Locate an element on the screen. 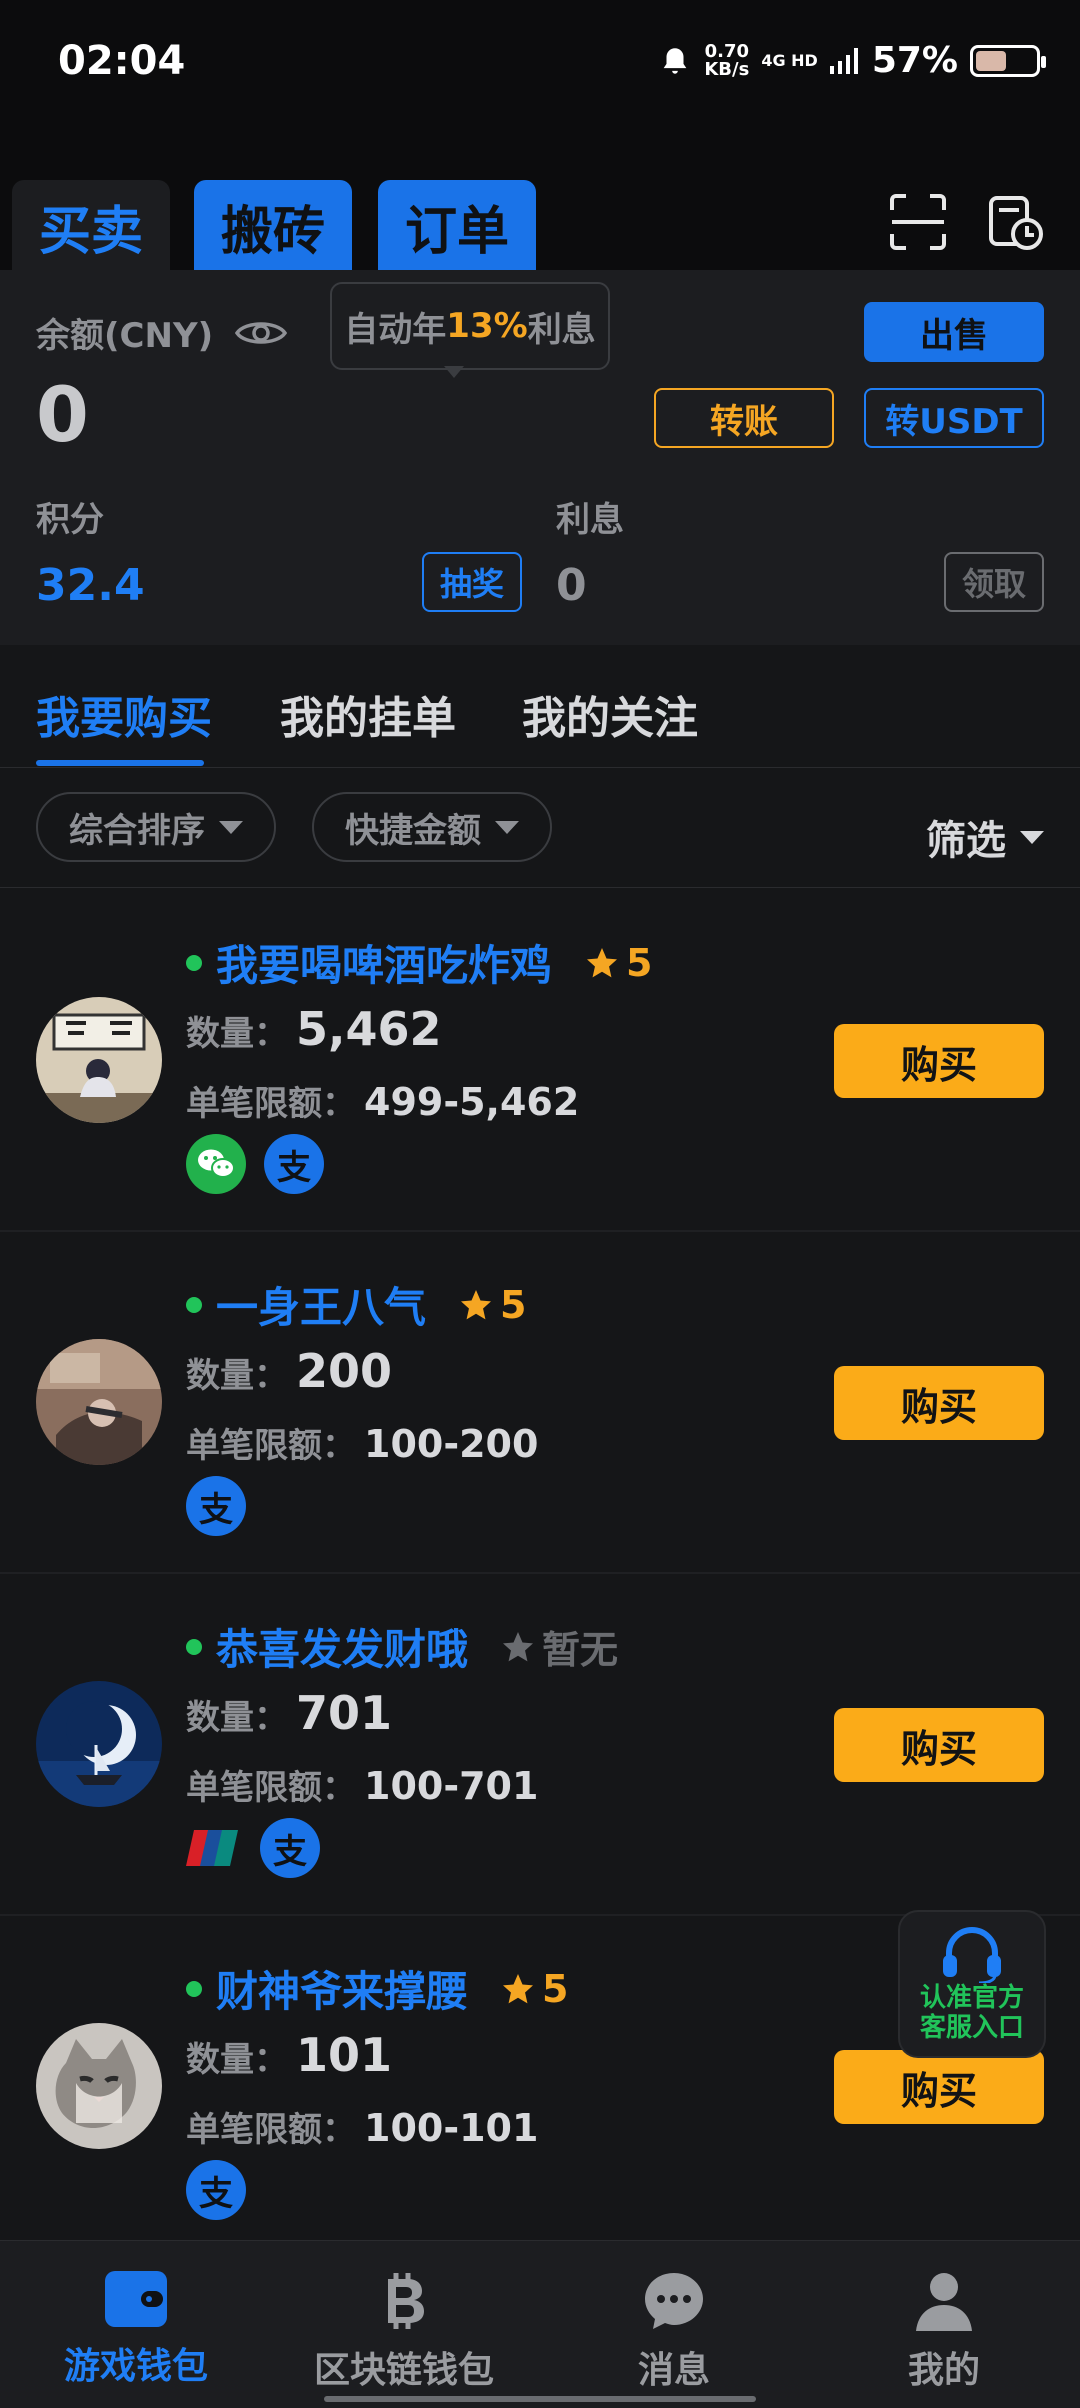  filter-bar: 综合排序 快捷金额 筛选 is located at coordinates (540, 829).